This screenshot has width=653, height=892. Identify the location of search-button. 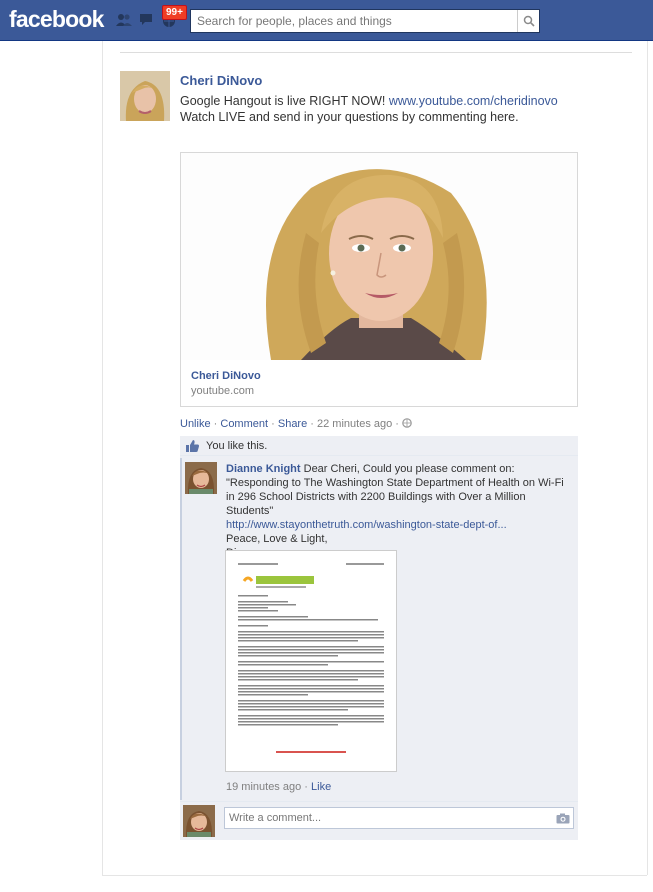
(528, 21).